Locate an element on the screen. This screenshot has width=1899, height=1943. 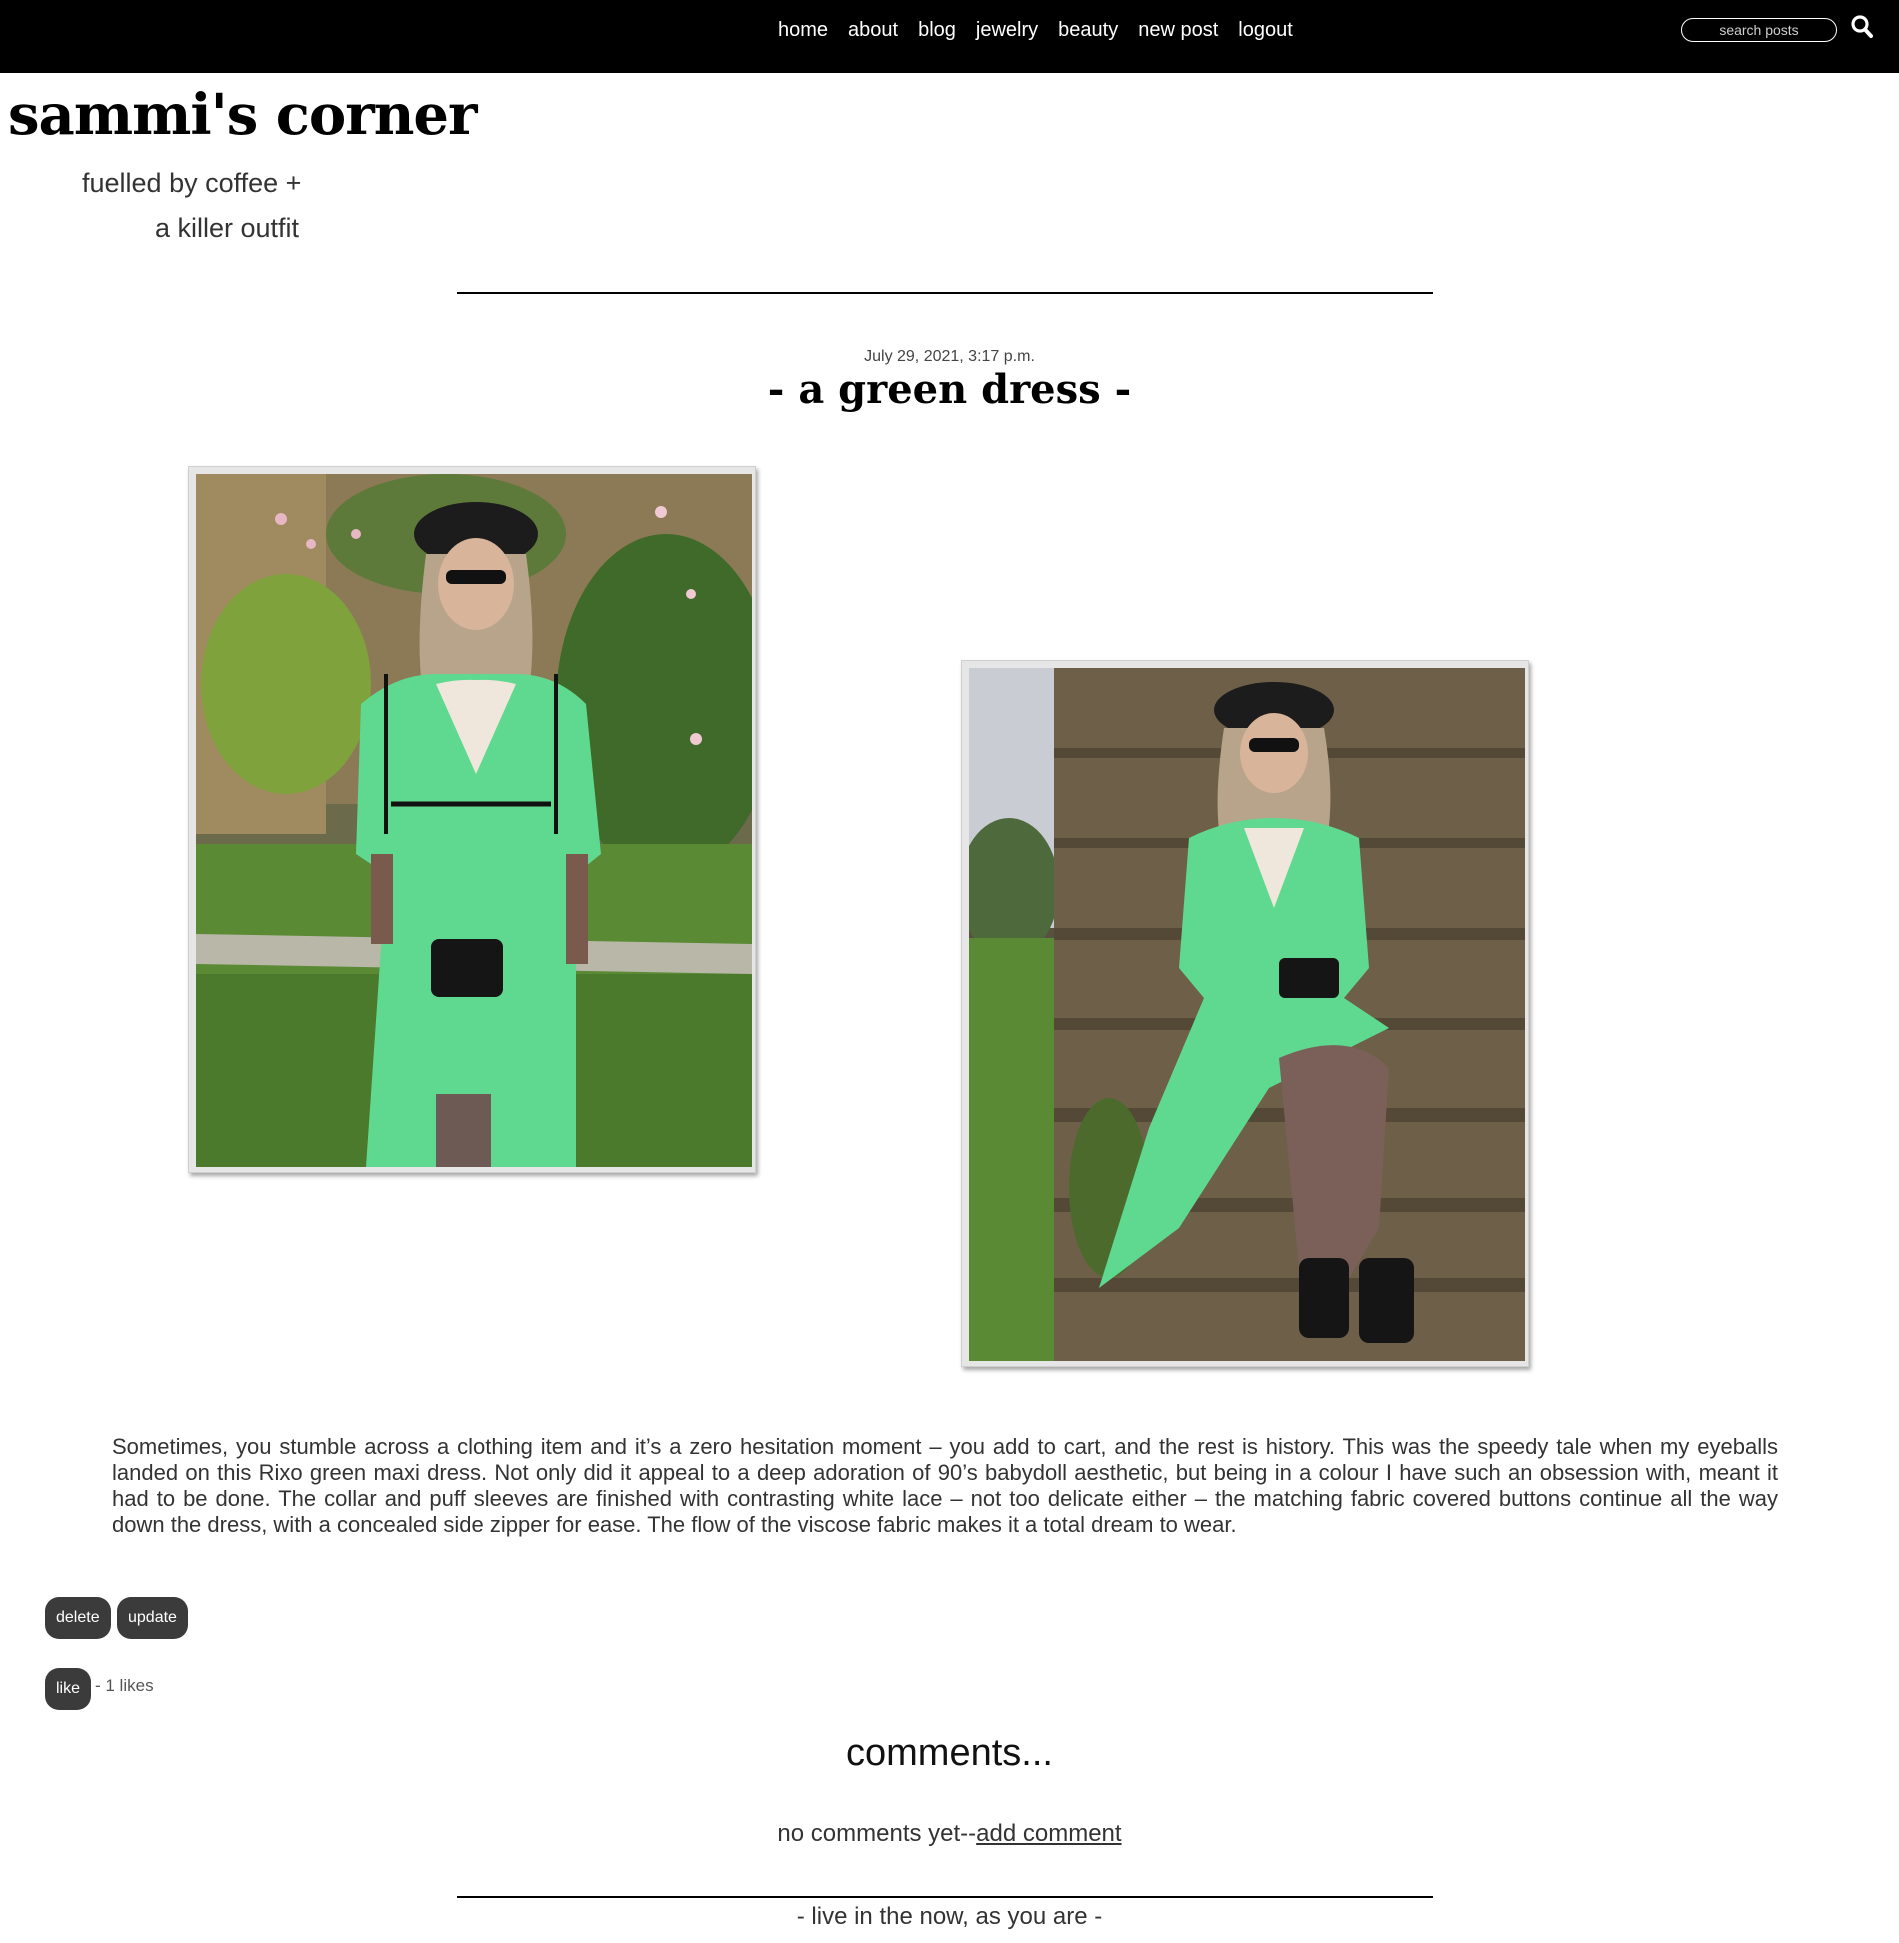
footer-motto: - live in the now, as you are - is located at coordinates (949, 1916).